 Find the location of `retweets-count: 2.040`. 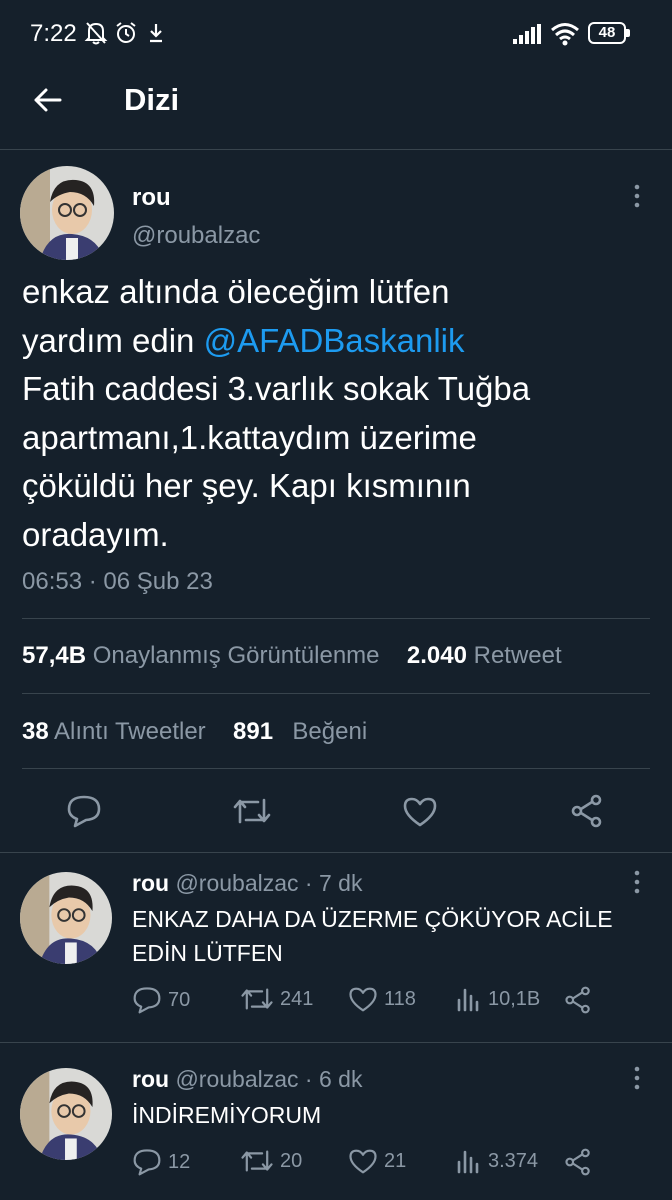

retweets-count: 2.040 is located at coordinates (437, 655).